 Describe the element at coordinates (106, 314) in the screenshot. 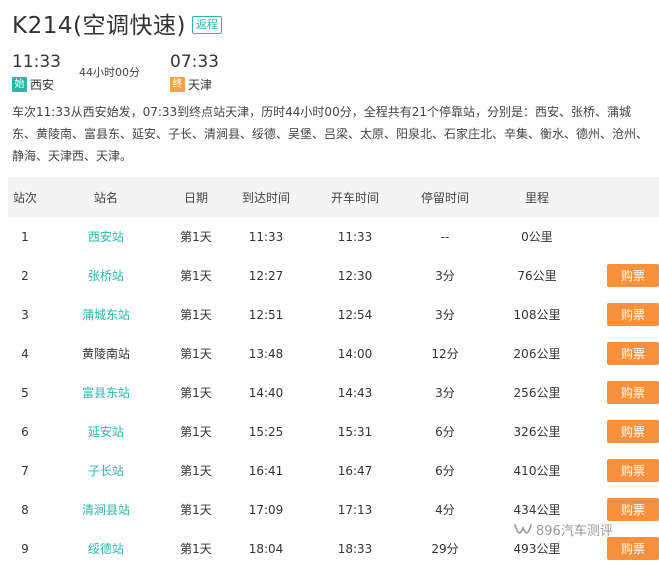

I see `station-name: 蒲城东站` at that location.